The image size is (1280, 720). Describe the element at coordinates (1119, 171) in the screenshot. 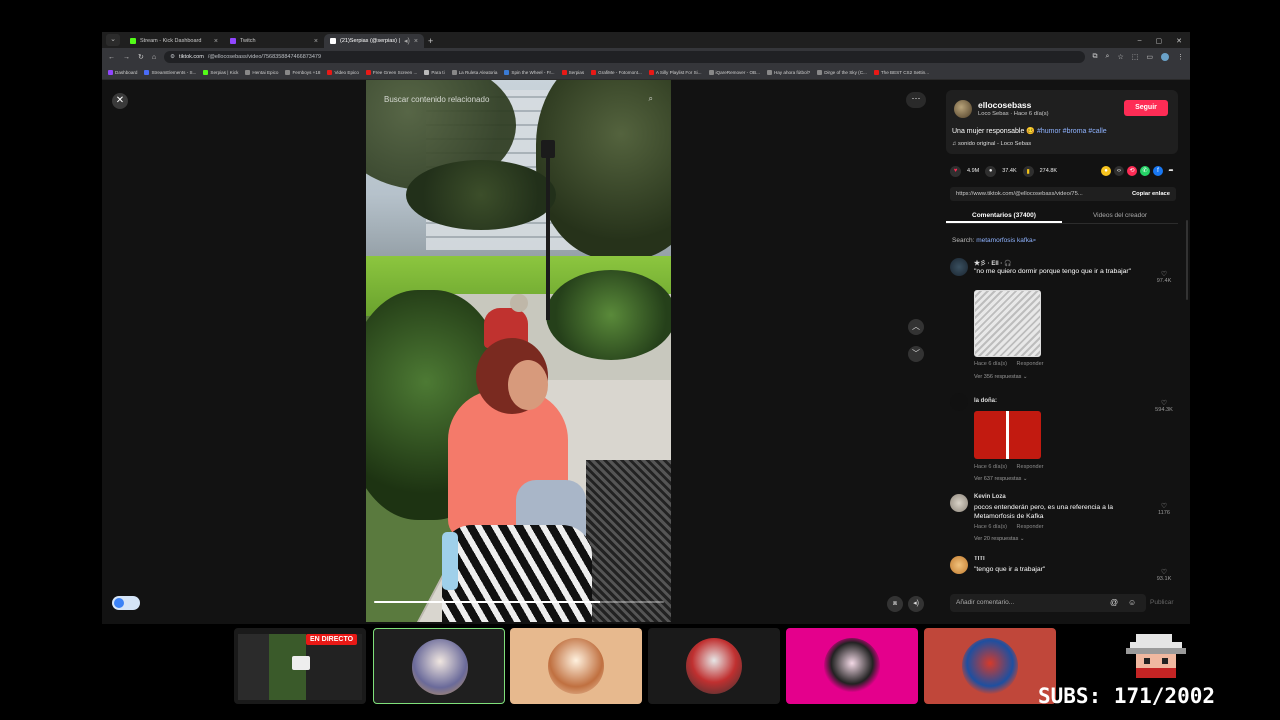

I see `embed-icon: ‹›` at that location.